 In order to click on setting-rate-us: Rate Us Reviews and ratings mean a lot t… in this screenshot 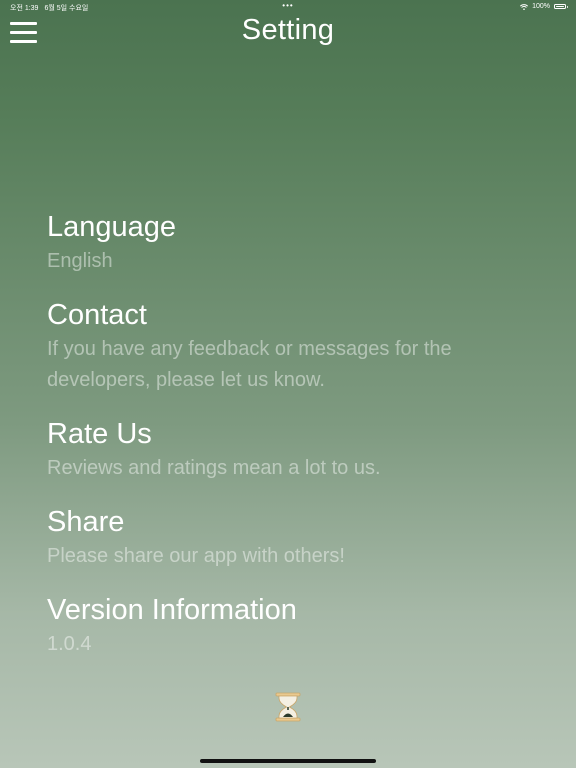, I will do `click(281, 449)`.